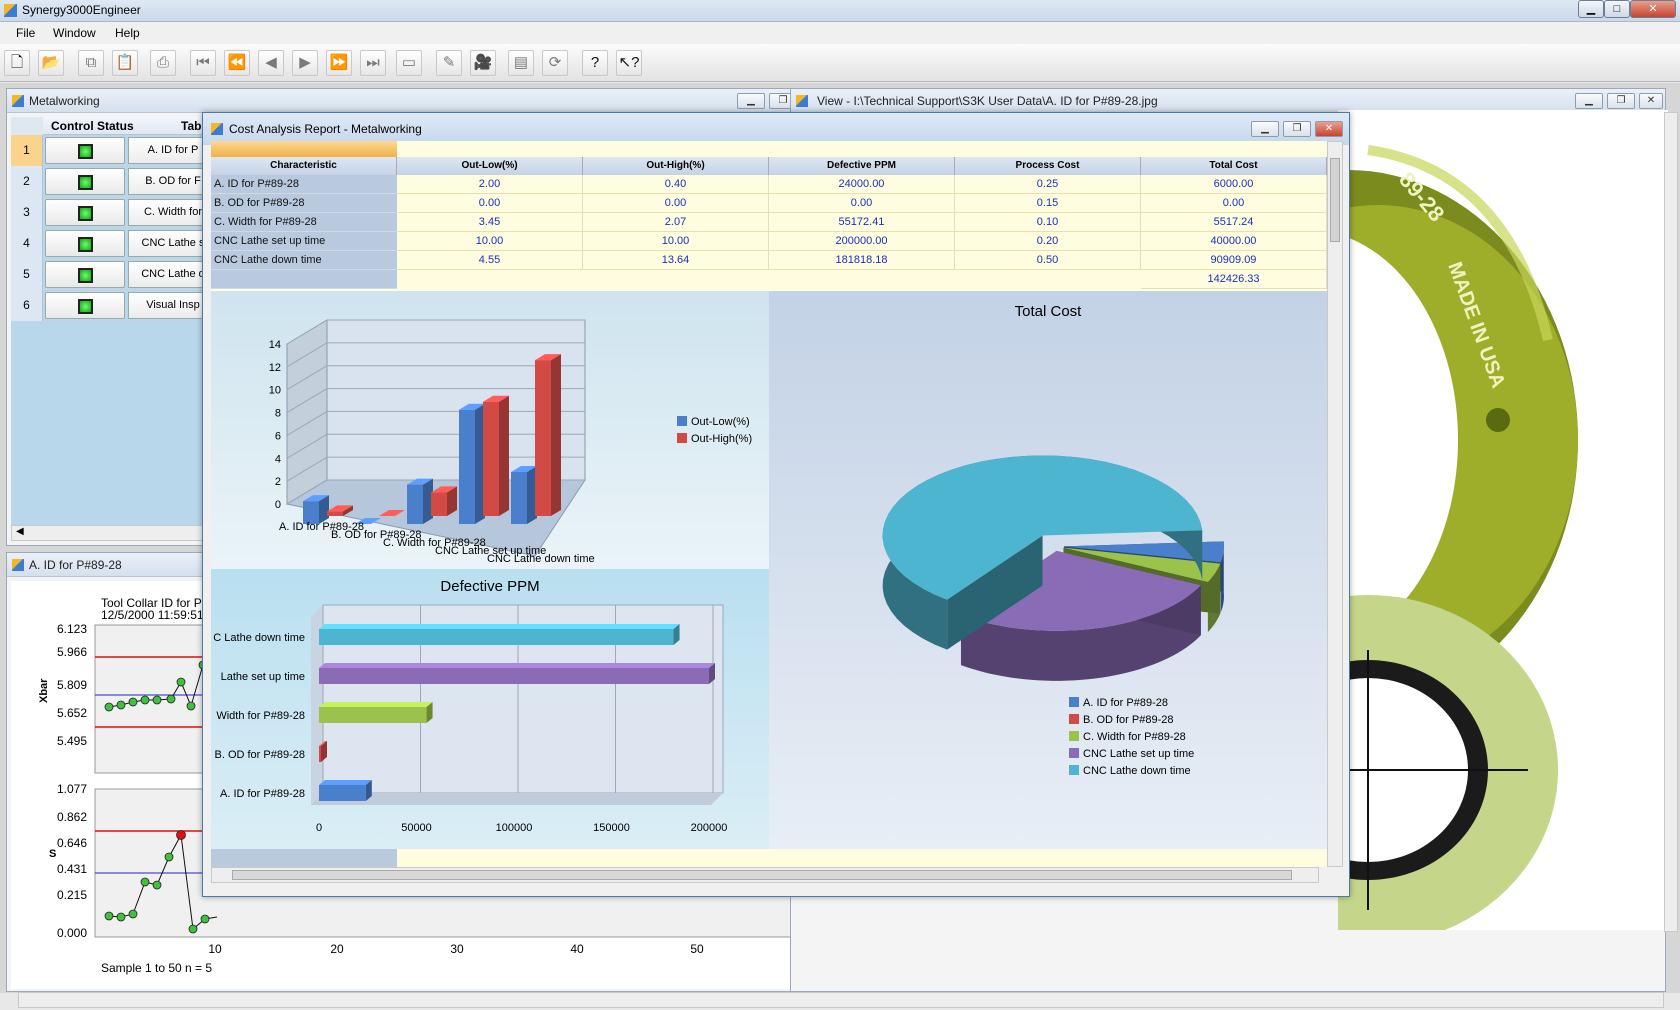 This screenshot has width=1680, height=1010. Describe the element at coordinates (1128, 720) in the screenshot. I see `legend-label: B. OD for P#89-28` at that location.